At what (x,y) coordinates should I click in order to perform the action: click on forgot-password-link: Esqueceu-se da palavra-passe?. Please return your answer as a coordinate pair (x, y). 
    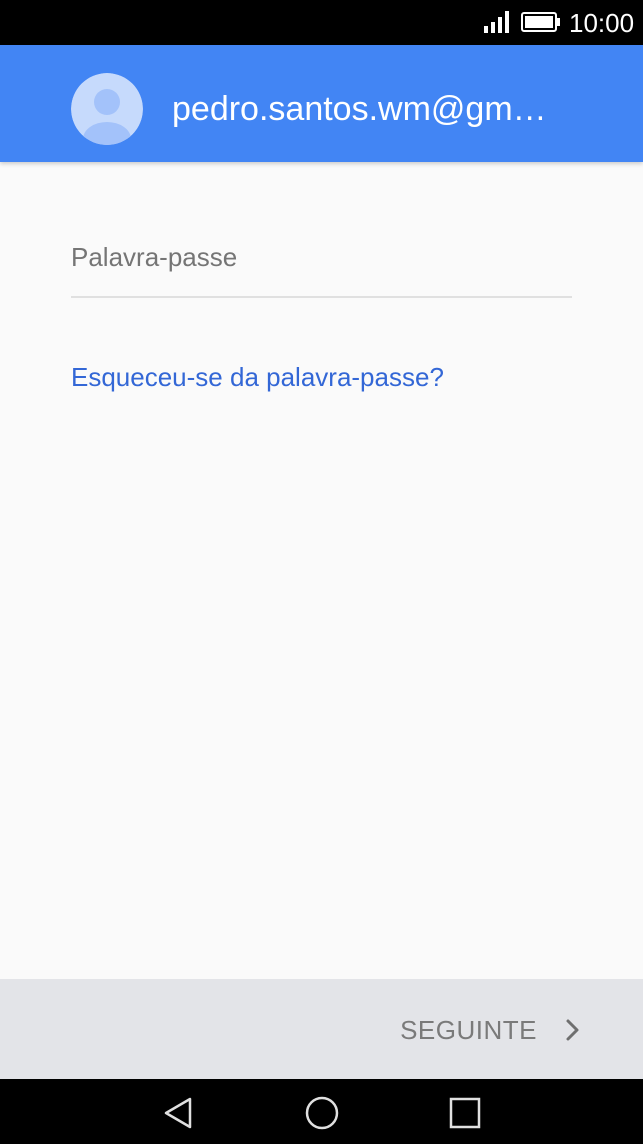
    Looking at the image, I should click on (257, 377).